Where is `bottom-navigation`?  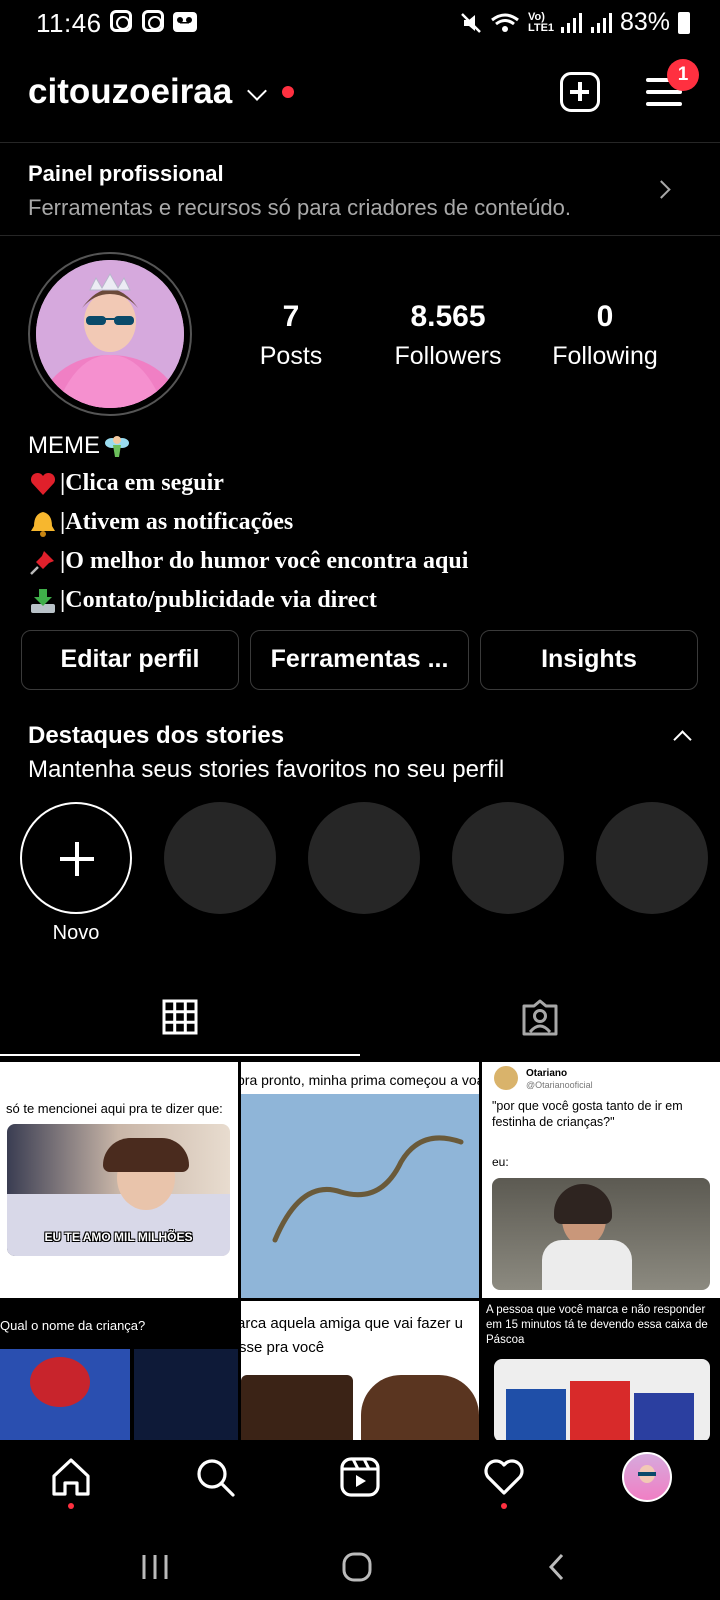 bottom-navigation is located at coordinates (360, 1484).